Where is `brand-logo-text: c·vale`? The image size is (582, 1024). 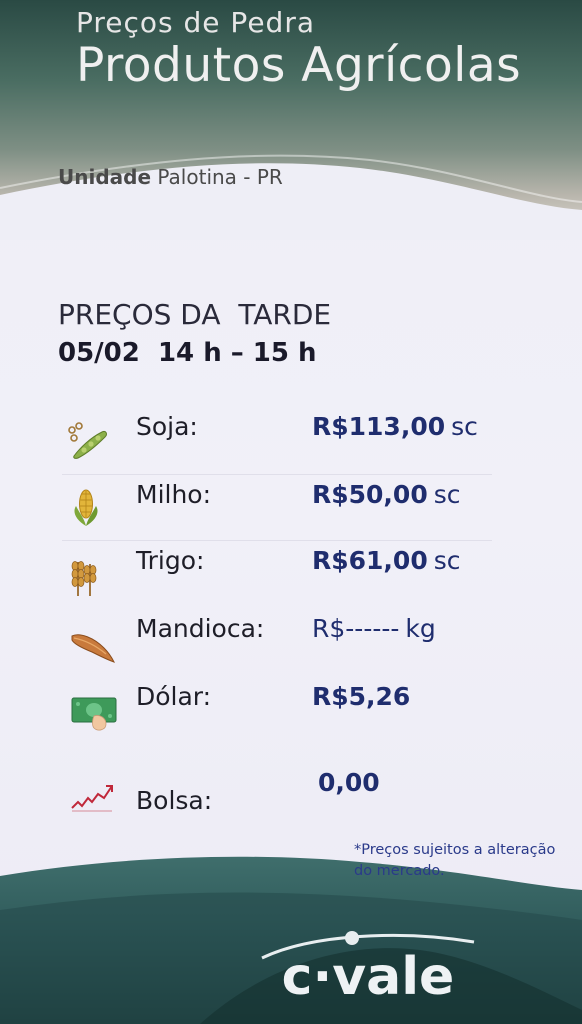
brand-logo-text: c·vale is located at coordinates (368, 977).